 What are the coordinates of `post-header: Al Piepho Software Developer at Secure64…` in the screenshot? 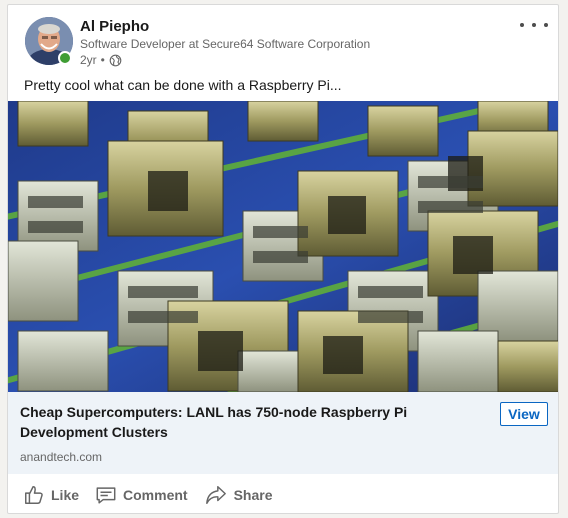 It's located at (283, 39).